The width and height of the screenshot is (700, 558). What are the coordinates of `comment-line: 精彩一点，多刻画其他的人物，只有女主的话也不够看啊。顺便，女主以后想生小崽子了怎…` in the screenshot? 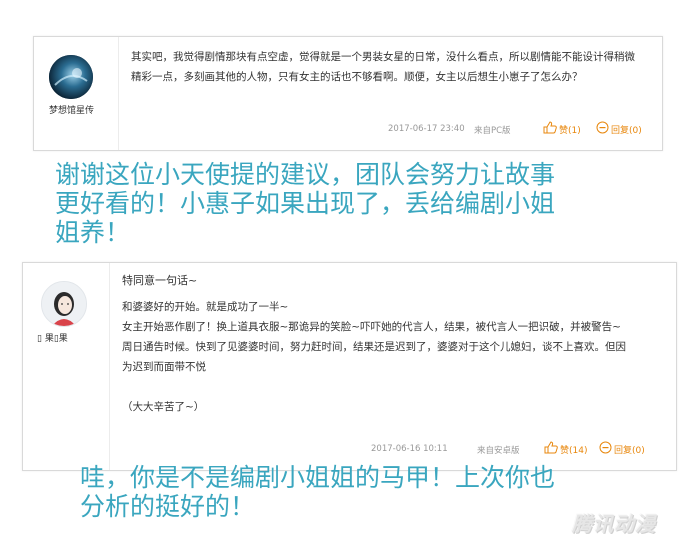 It's located at (357, 77).